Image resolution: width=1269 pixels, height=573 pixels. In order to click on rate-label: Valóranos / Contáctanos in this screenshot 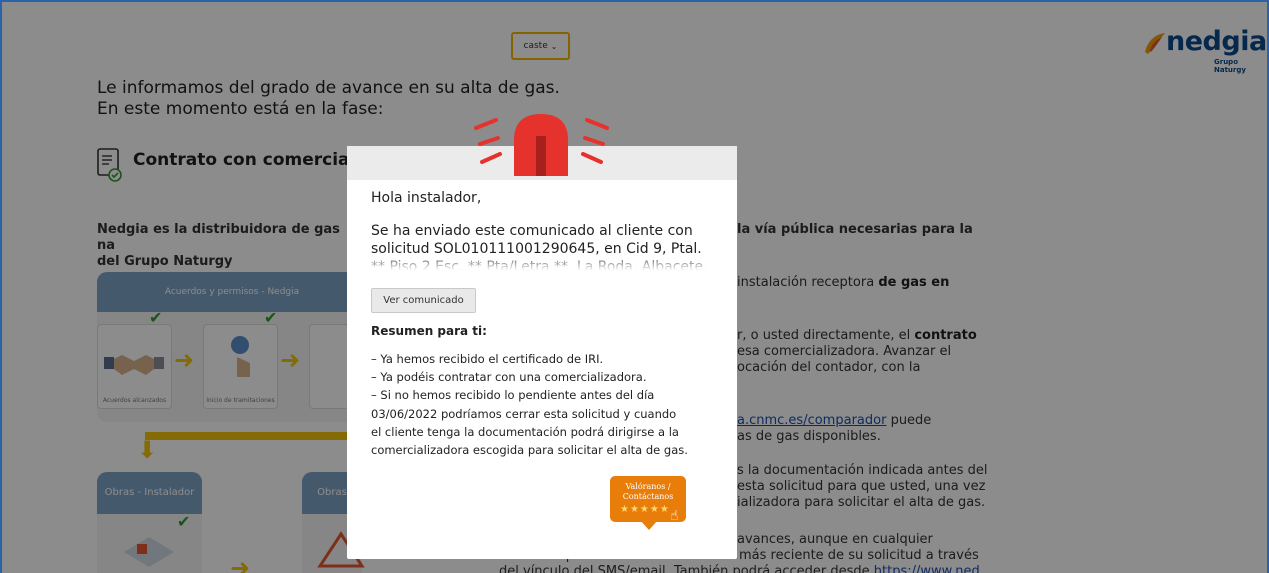, I will do `click(648, 492)`.